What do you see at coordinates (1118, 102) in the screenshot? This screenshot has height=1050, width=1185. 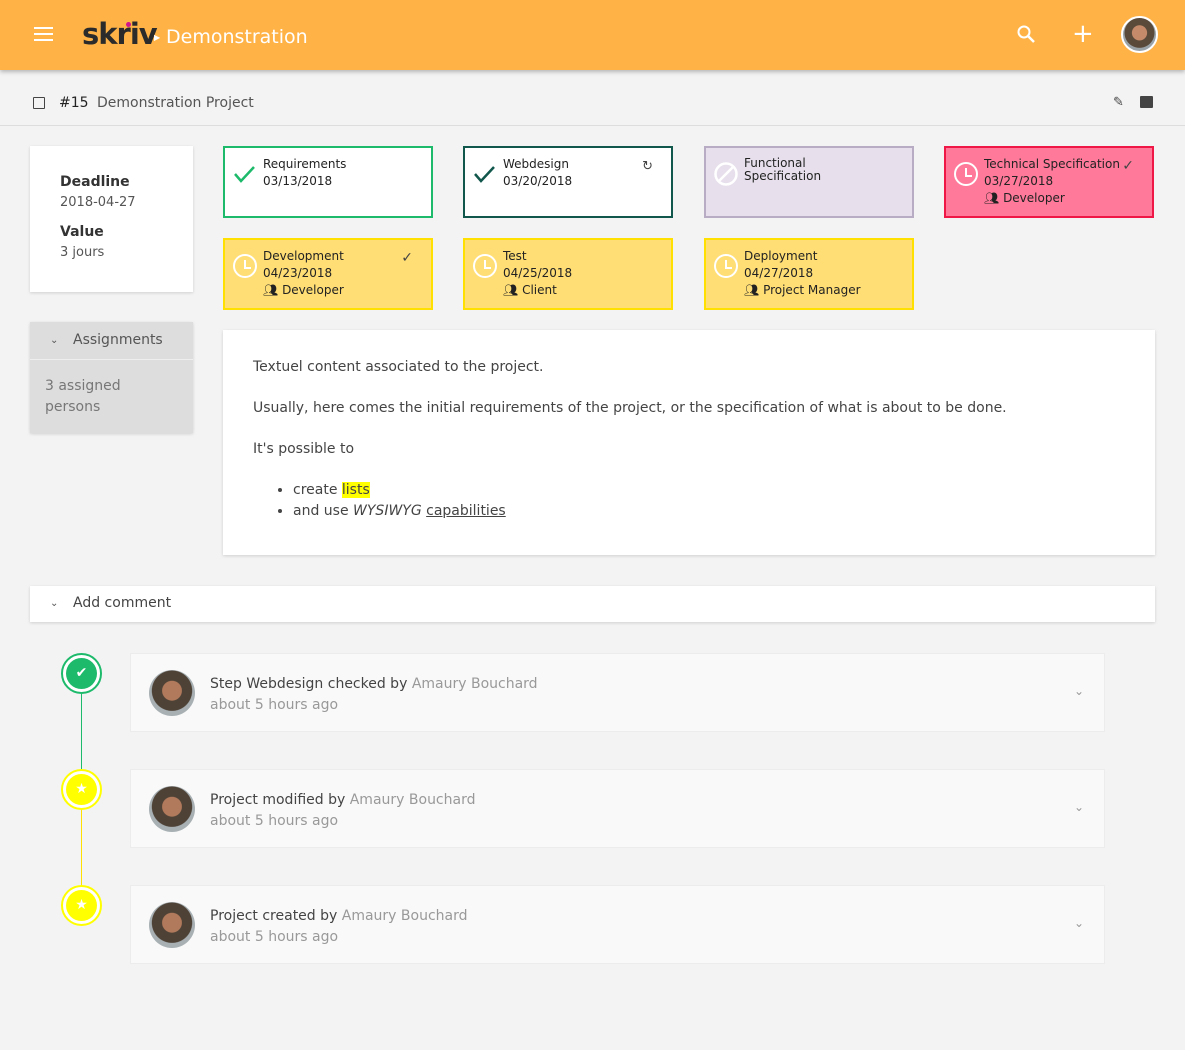 I see `edit-icon: ✎` at bounding box center [1118, 102].